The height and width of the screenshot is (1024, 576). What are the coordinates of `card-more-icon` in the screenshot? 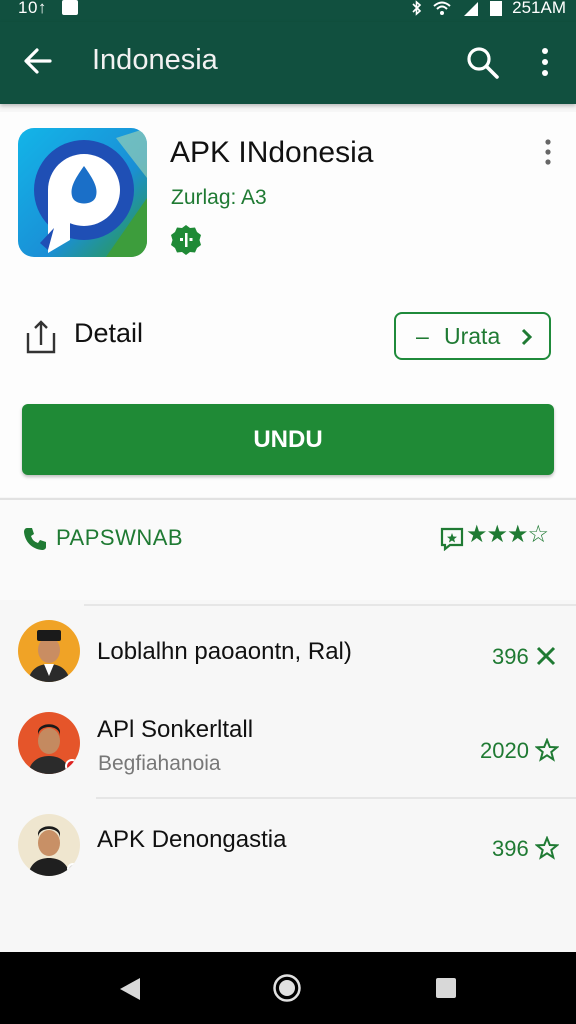 It's located at (548, 153).